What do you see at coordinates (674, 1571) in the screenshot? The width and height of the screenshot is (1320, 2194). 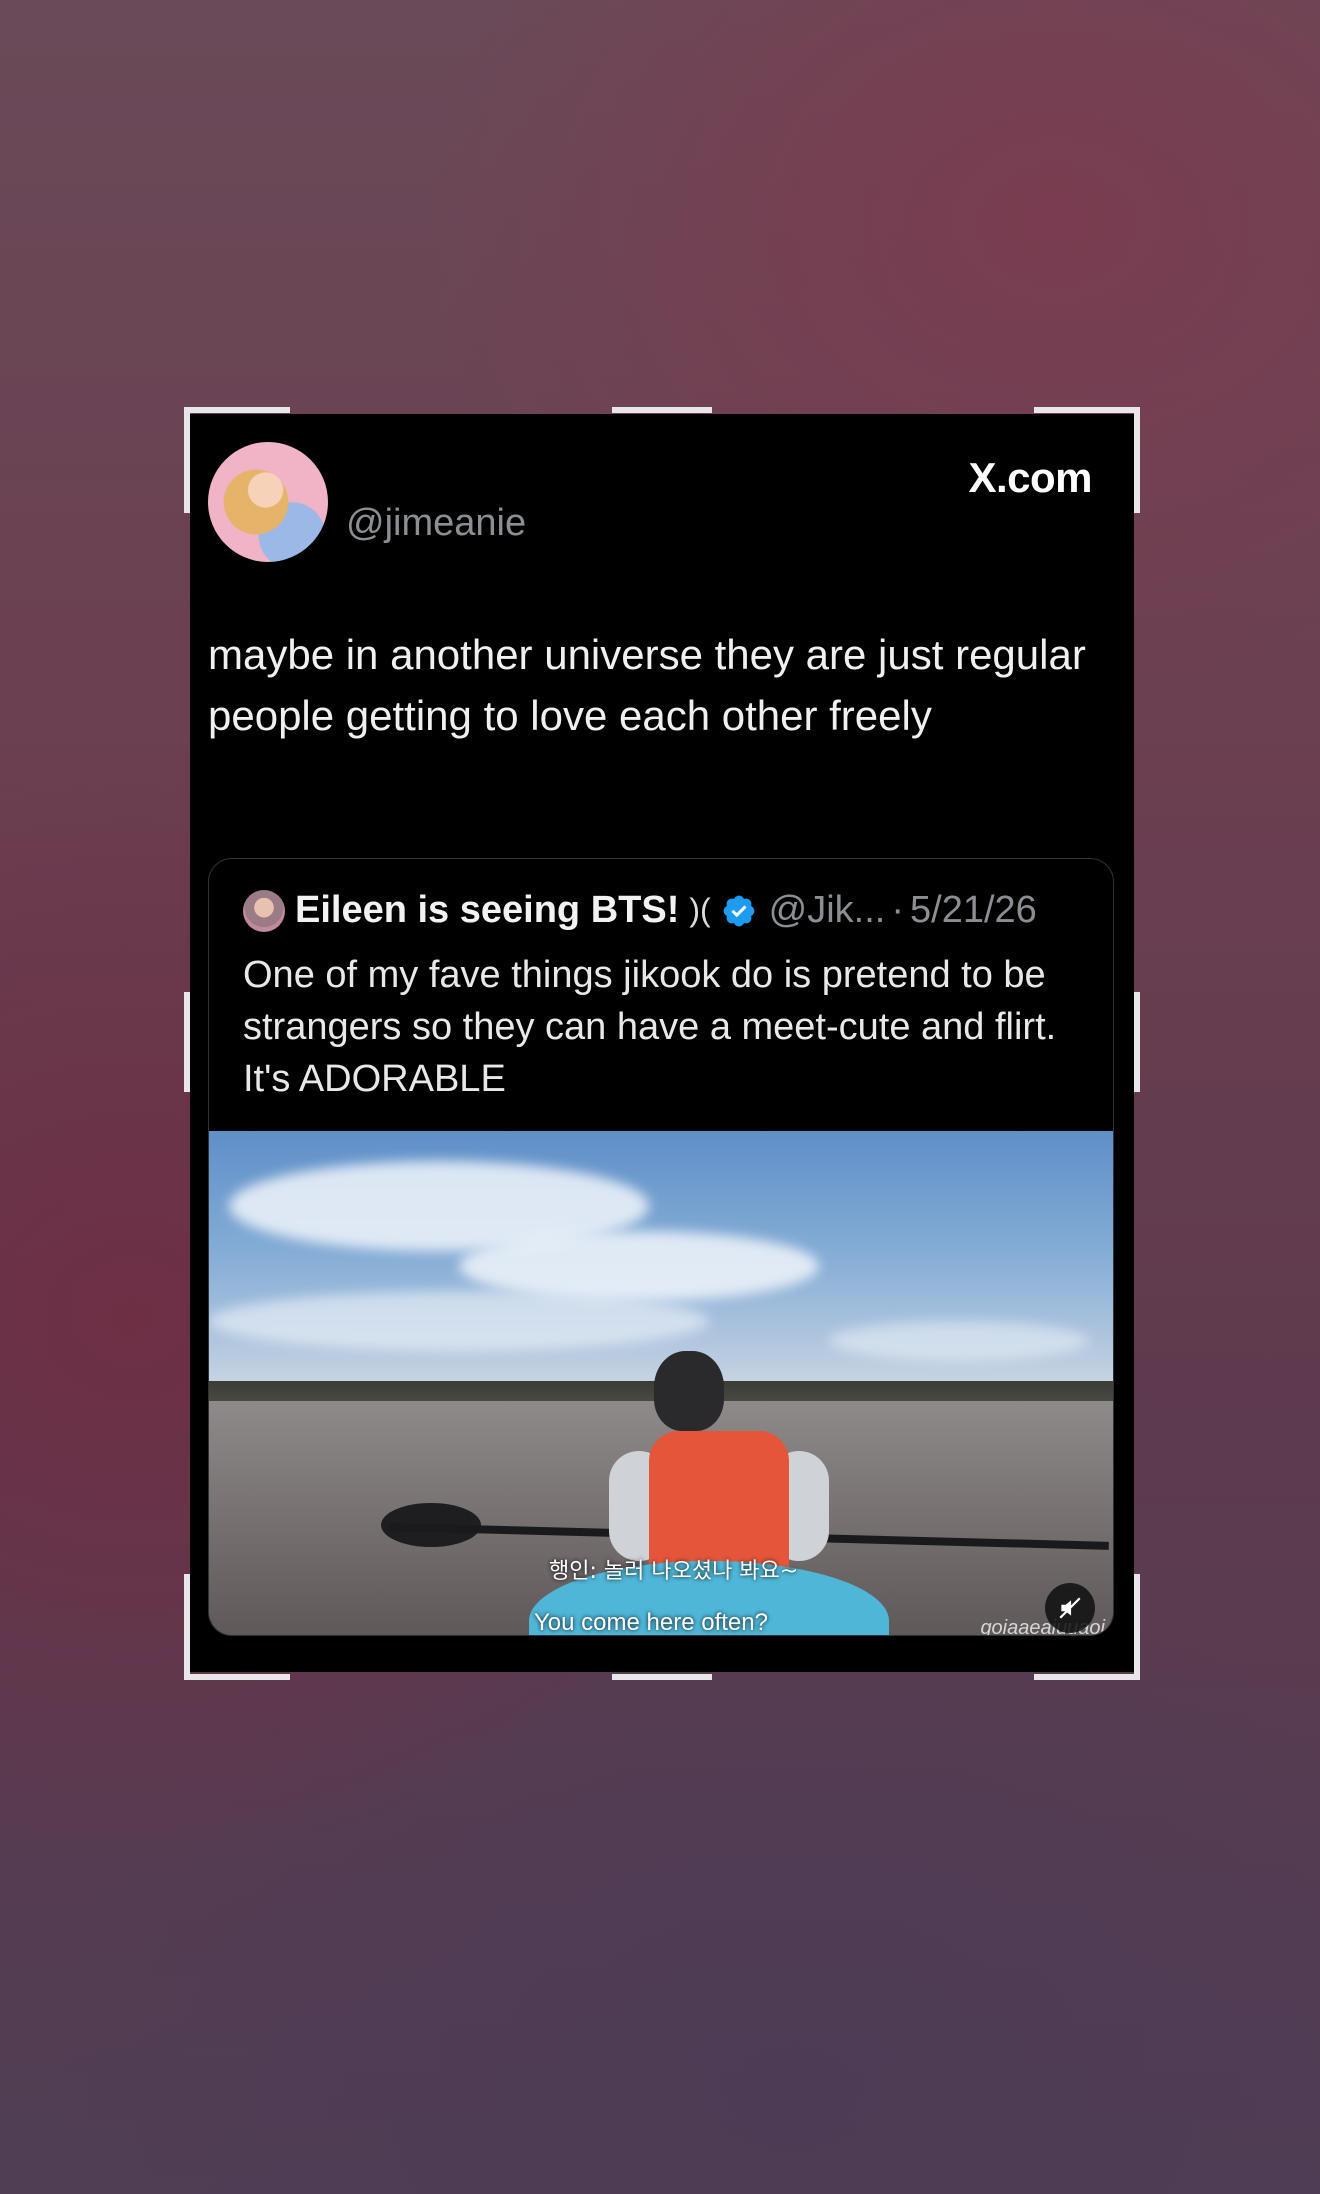 I see `subtitle-korean: 행인: 놀러 나오셨나 봐요~` at bounding box center [674, 1571].